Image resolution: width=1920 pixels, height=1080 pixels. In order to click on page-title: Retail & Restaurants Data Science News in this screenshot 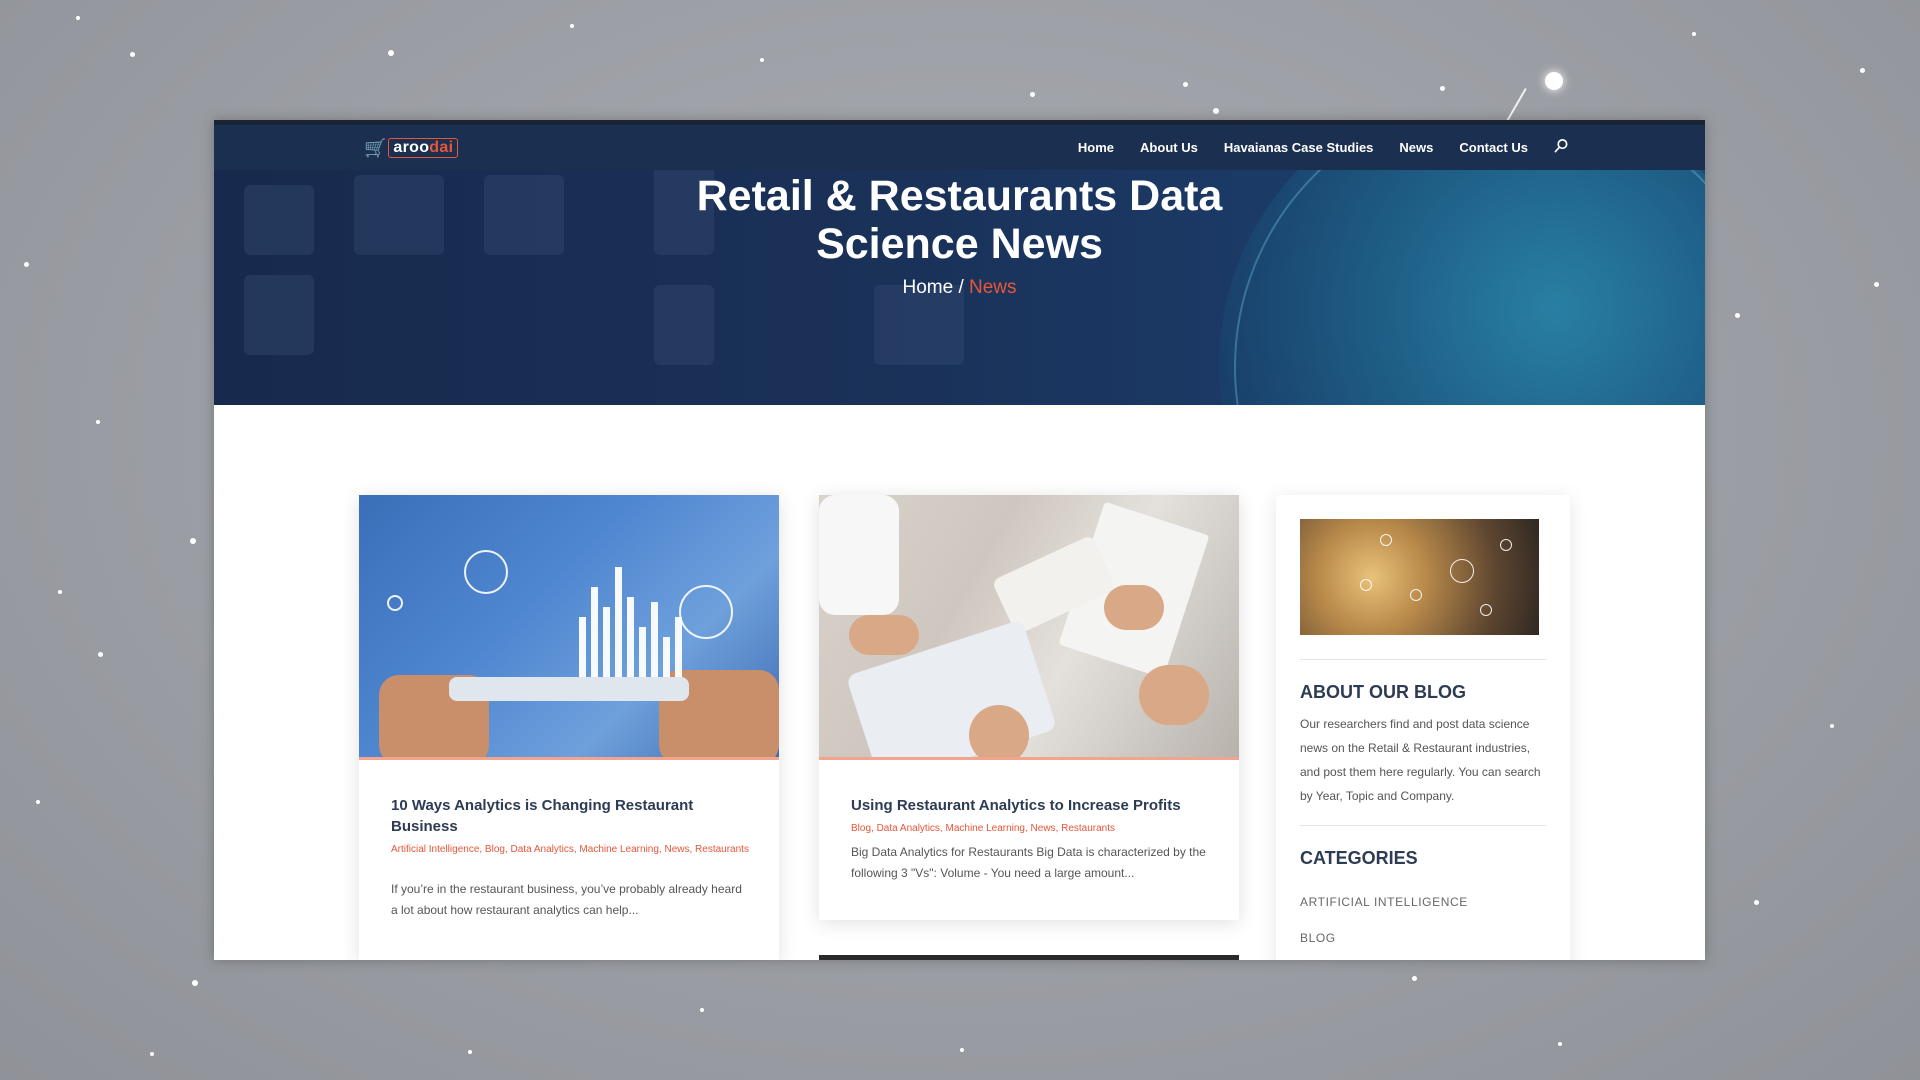, I will do `click(959, 220)`.